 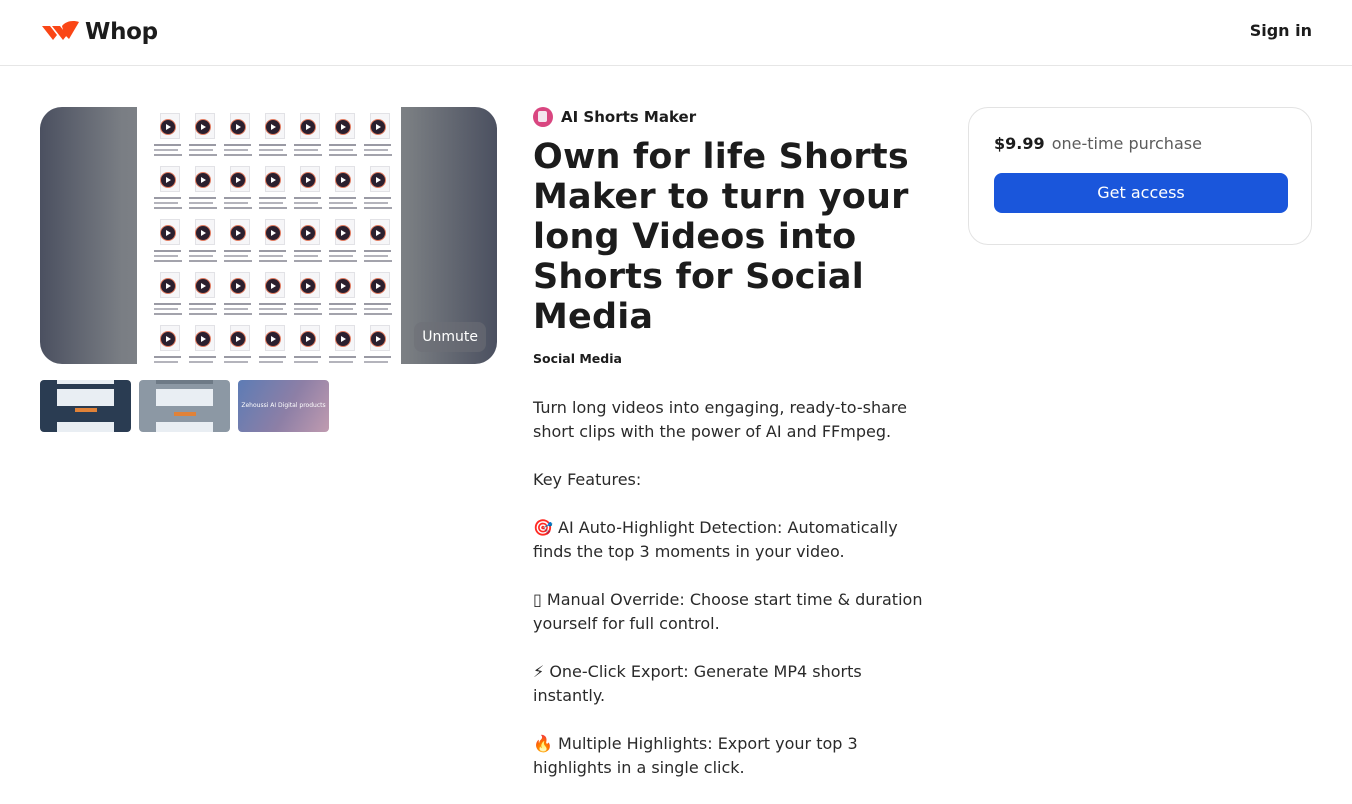 I want to click on thumbnail-3-caption: Zehoussi AI Digital products, so click(x=283, y=405).